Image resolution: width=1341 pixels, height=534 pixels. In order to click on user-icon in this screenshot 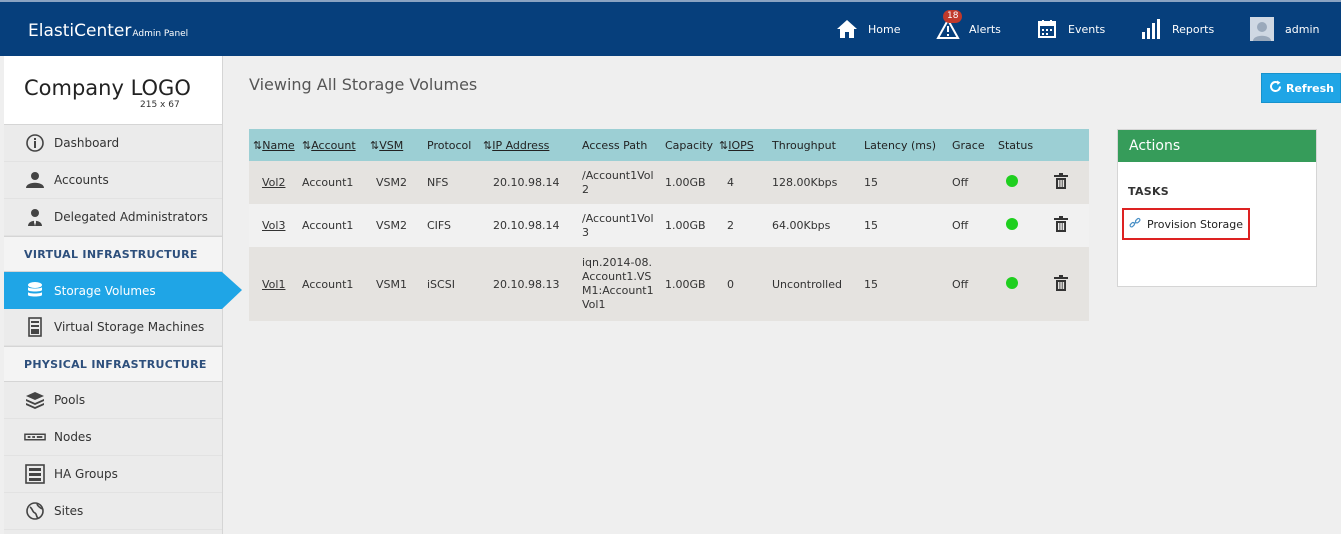, I will do `click(35, 180)`.